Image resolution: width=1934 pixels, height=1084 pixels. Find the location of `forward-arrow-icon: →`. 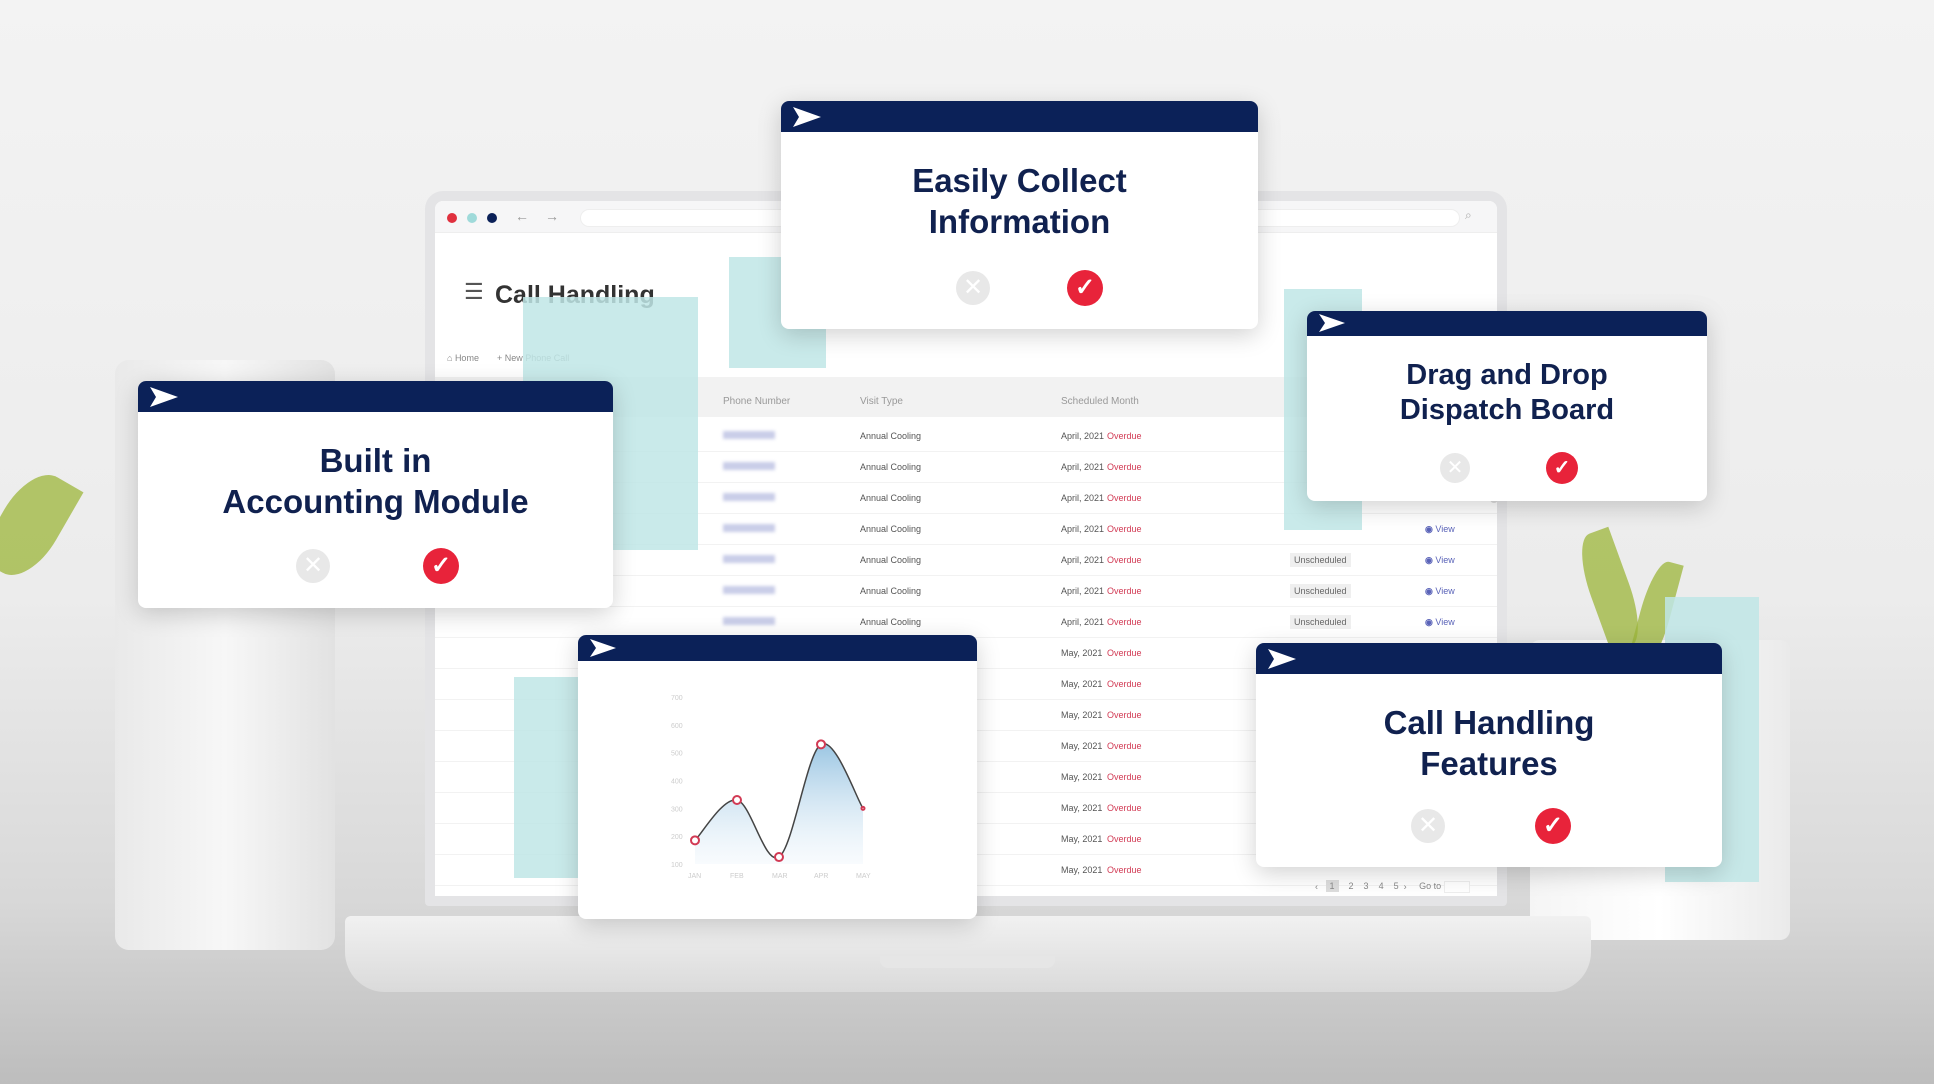

forward-arrow-icon: → is located at coordinates (552, 216).